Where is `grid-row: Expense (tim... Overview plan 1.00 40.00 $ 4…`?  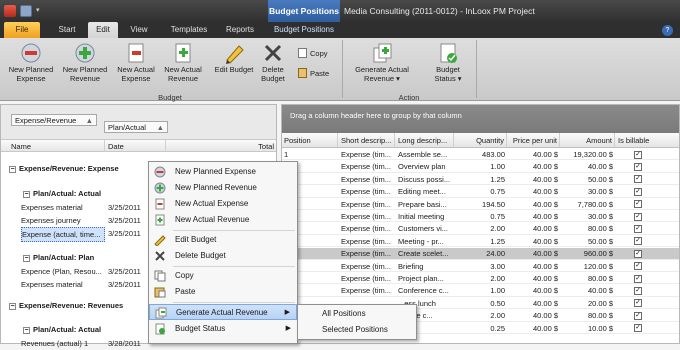
grid-row: Expense (tim... Overview plan 1.00 40.00 $ 4… is located at coordinates (480, 167).